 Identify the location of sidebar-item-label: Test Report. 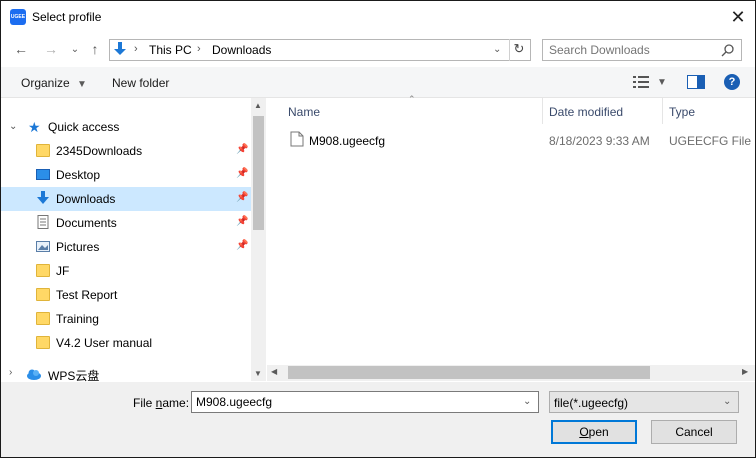
(87, 295).